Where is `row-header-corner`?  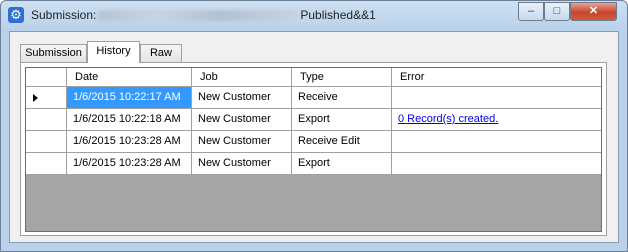
row-header-corner is located at coordinates (46, 77).